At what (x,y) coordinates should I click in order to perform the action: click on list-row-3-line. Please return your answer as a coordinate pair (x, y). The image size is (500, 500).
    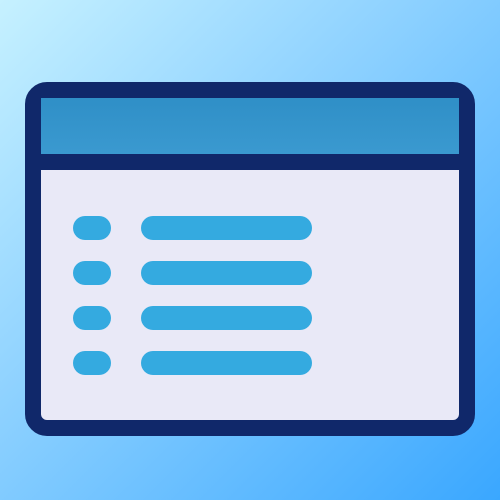
    Looking at the image, I should click on (226, 318).